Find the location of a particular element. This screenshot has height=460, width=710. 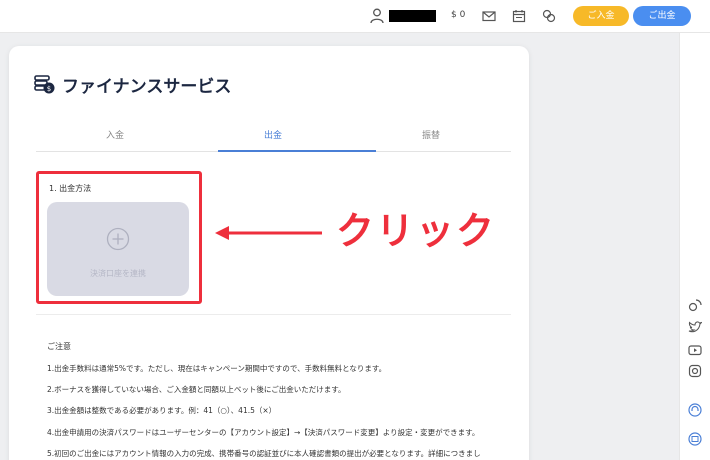

exchange-icon is located at coordinates (549, 16).